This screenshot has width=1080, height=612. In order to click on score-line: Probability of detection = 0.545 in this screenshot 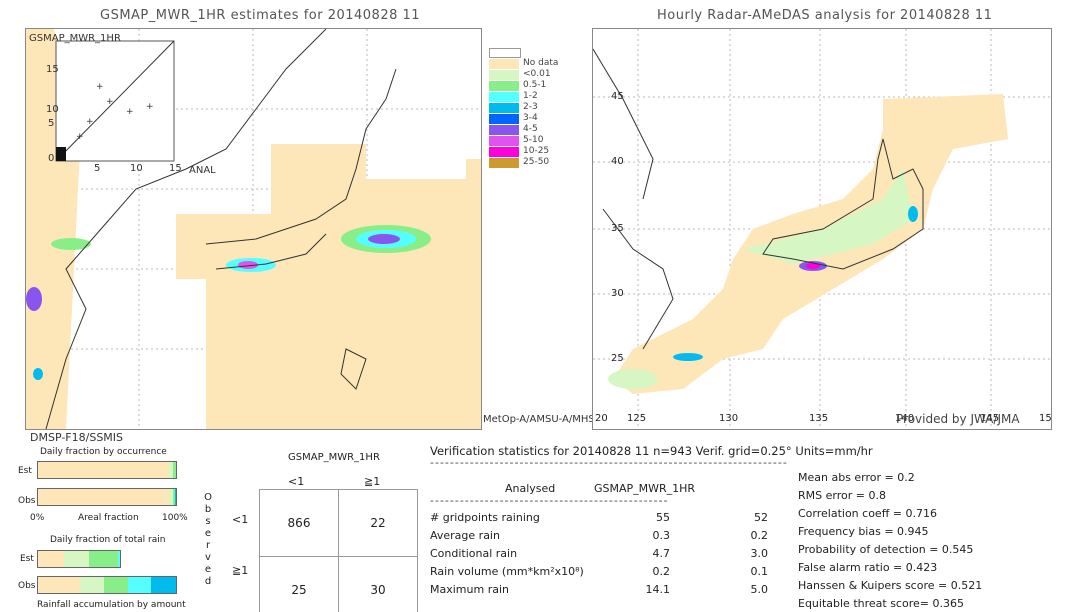, I will do `click(886, 549)`.